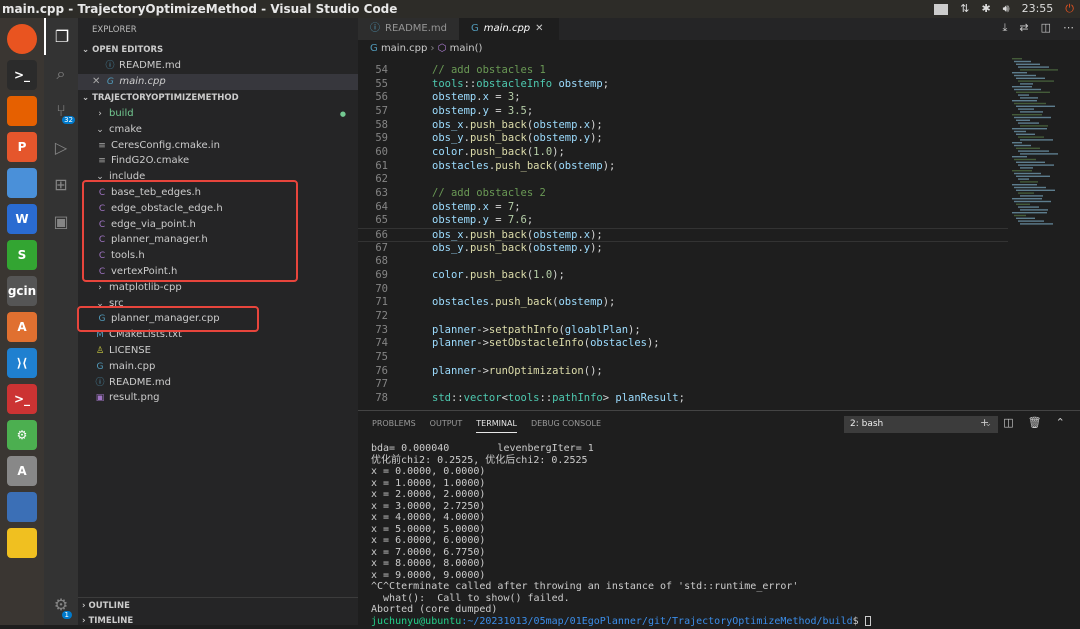 The width and height of the screenshot is (1080, 629). I want to click on function-icon: ⬡, so click(442, 48).